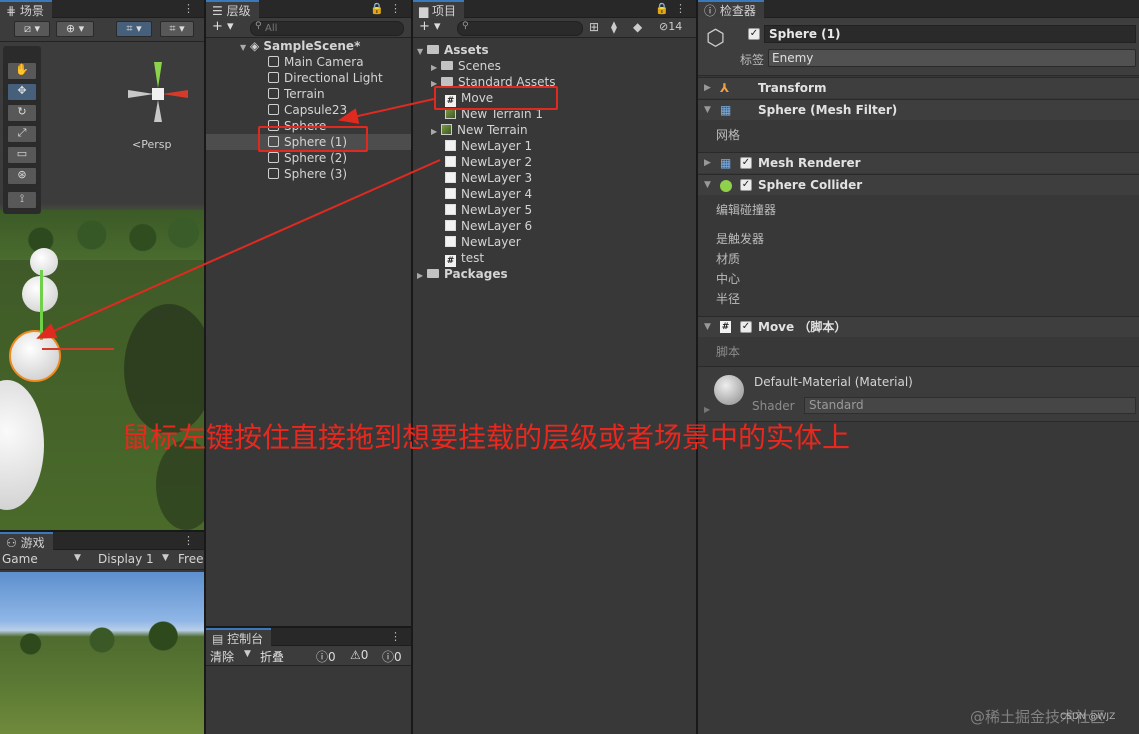  Describe the element at coordinates (339, 174) in the screenshot. I see `hierarchy-item: Sphere (3)` at that location.